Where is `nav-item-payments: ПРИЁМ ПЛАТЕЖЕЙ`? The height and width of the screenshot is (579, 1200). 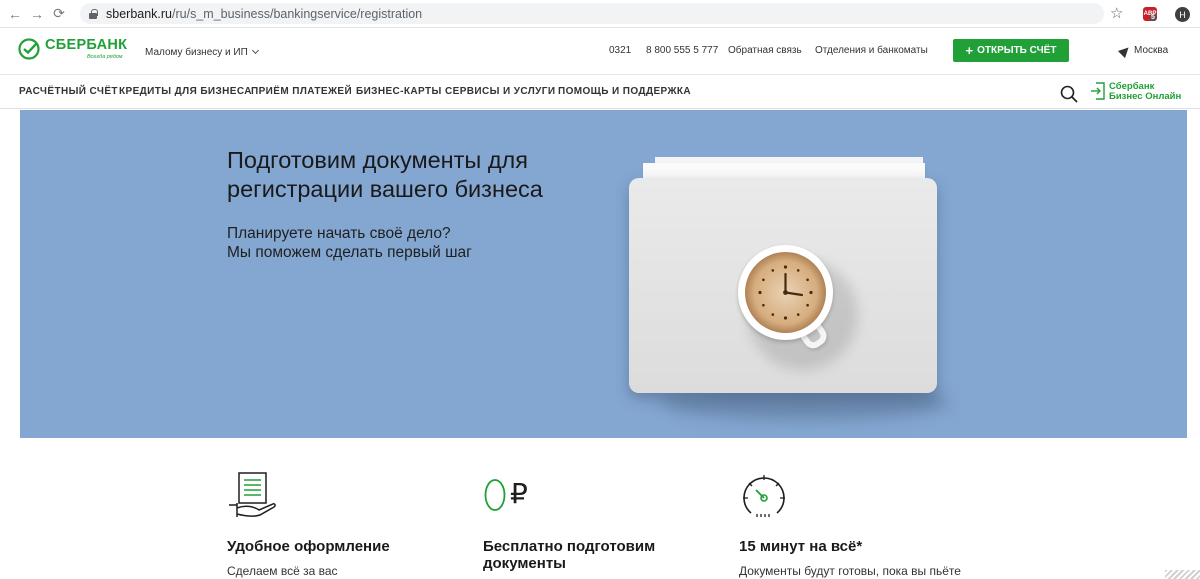 nav-item-payments: ПРИЁМ ПЛАТЕЖЕЙ is located at coordinates (301, 91).